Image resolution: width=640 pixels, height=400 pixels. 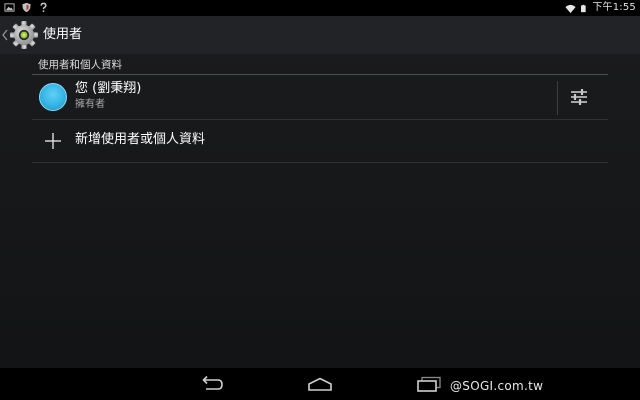 I want to click on section-header: 使用者和個人資料, so click(x=80, y=65).